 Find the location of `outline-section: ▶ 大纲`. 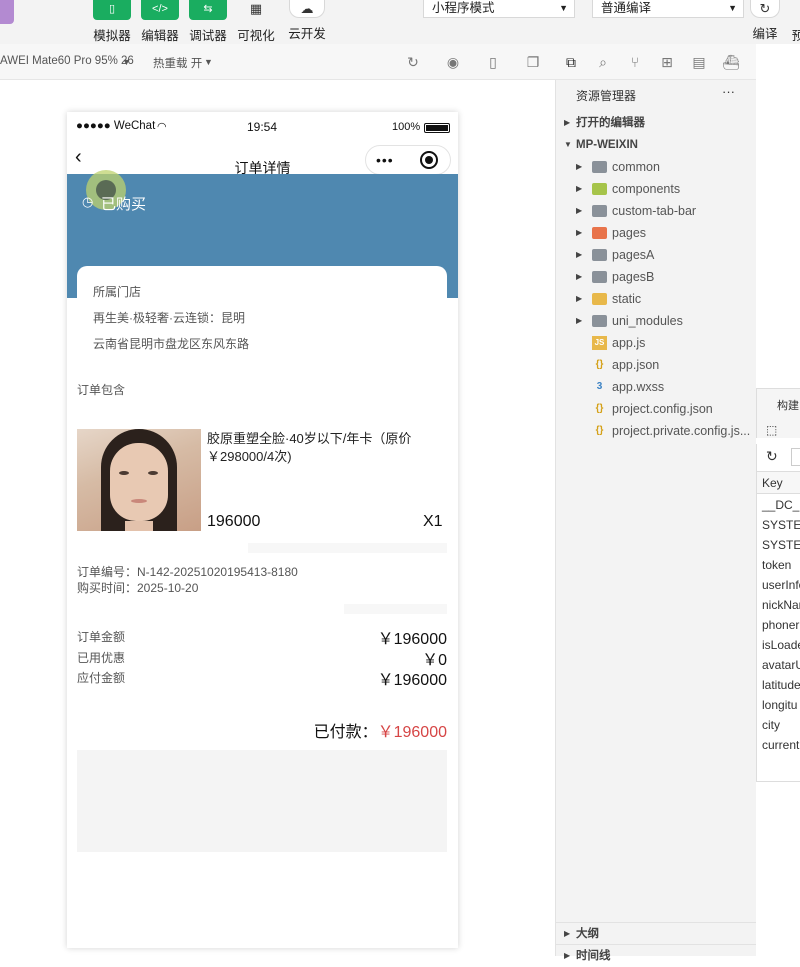

outline-section: ▶ 大纲 is located at coordinates (656, 933).